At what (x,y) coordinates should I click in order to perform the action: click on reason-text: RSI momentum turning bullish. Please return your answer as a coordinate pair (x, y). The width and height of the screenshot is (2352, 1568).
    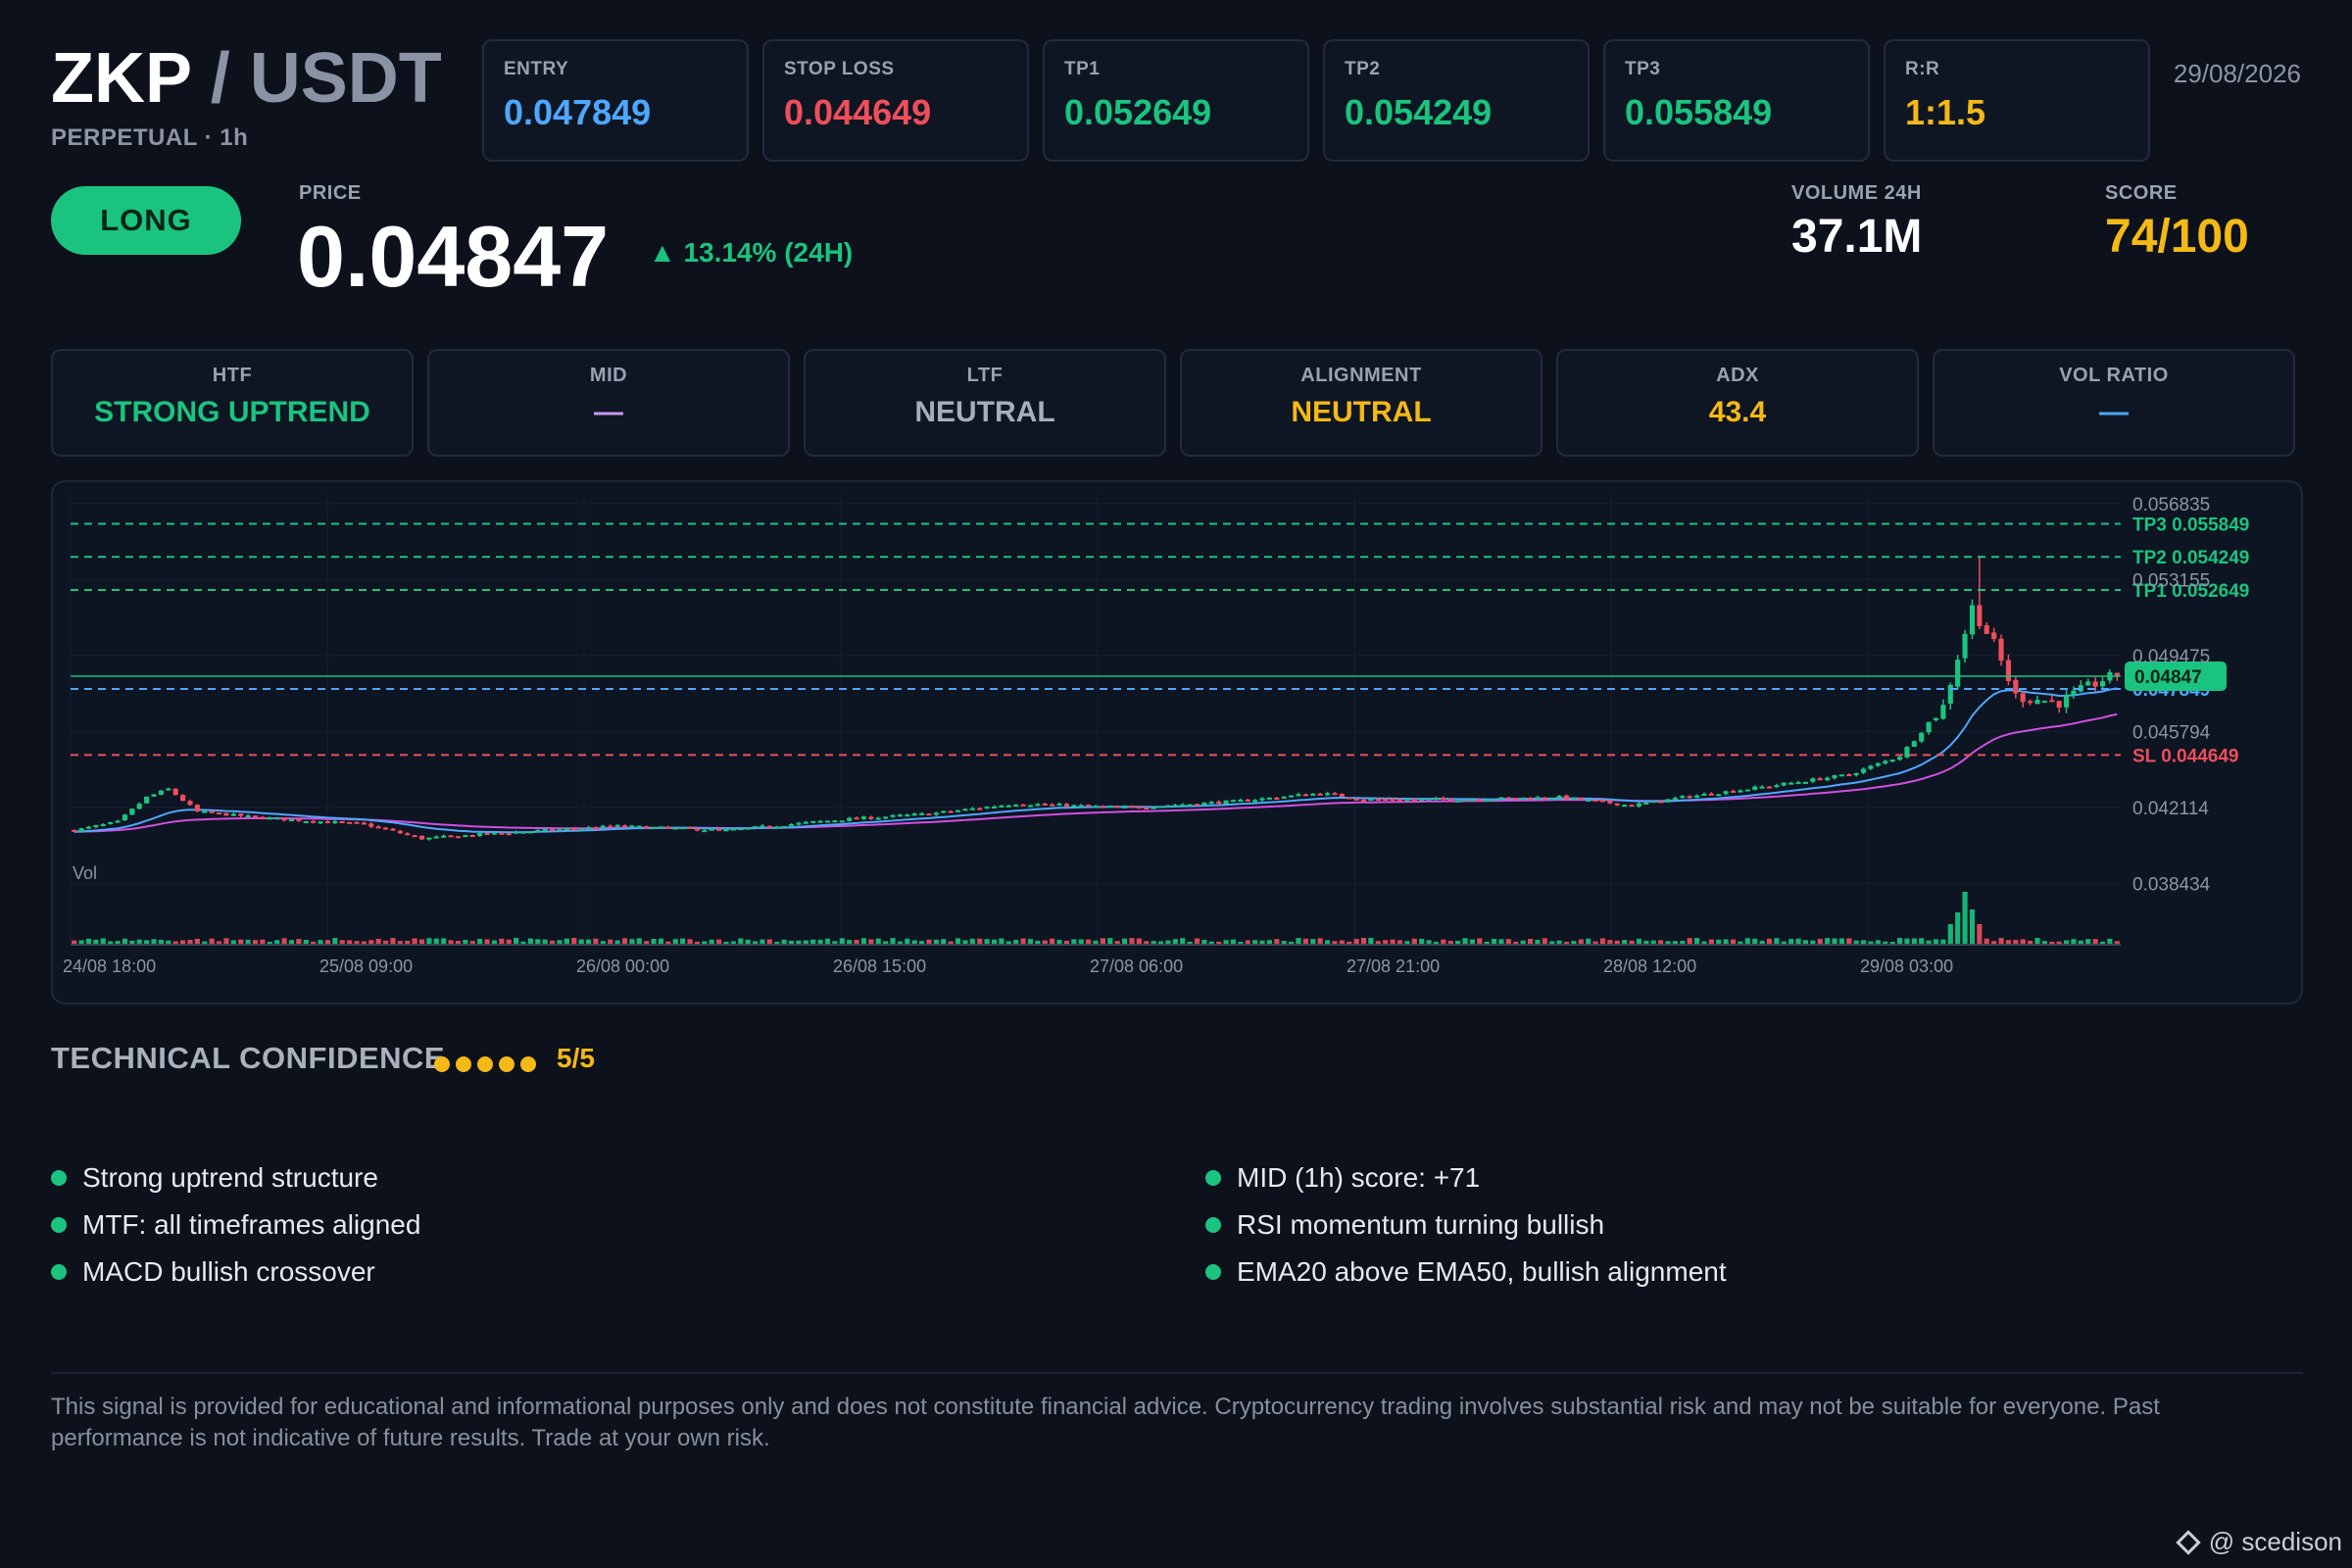
    Looking at the image, I should click on (1421, 1224).